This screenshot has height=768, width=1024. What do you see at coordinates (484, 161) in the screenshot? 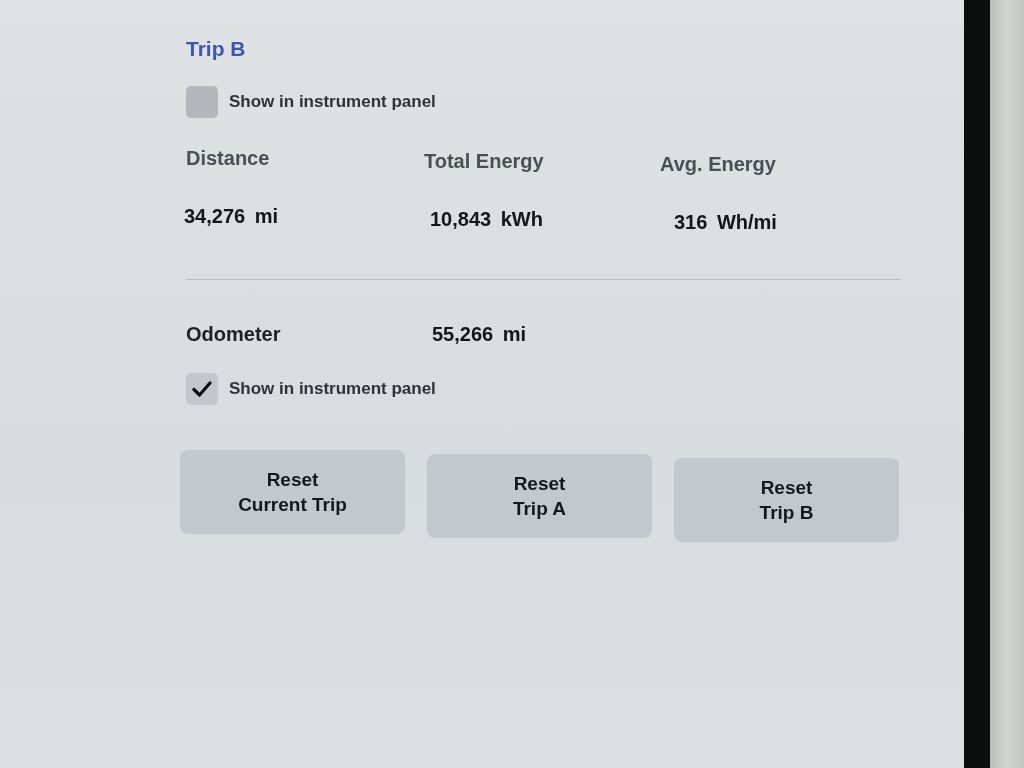
I see `stat-label: Total Energy` at bounding box center [484, 161].